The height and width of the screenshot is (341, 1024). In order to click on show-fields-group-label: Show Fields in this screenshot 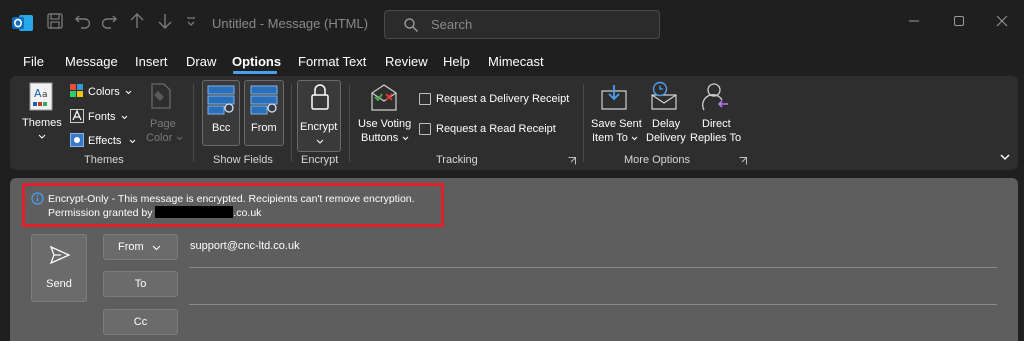, I will do `click(243, 160)`.